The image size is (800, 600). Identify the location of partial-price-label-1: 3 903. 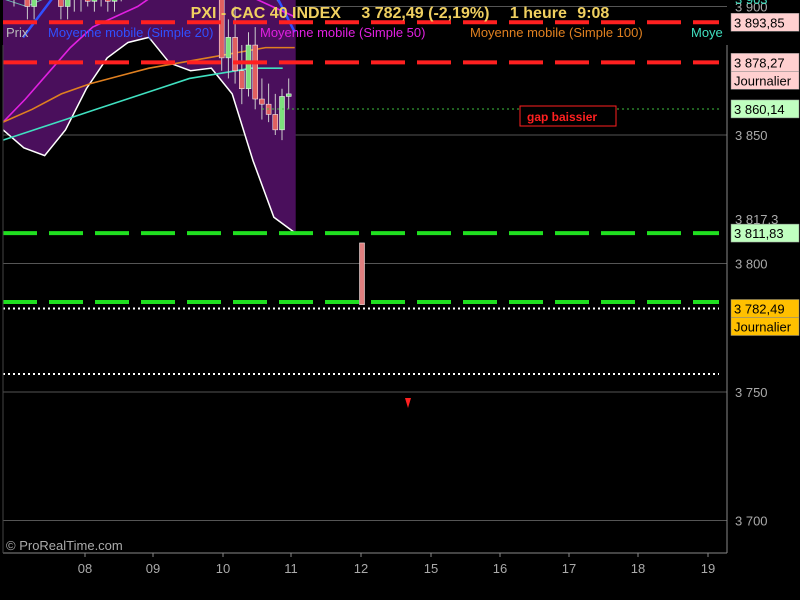
(751, 3).